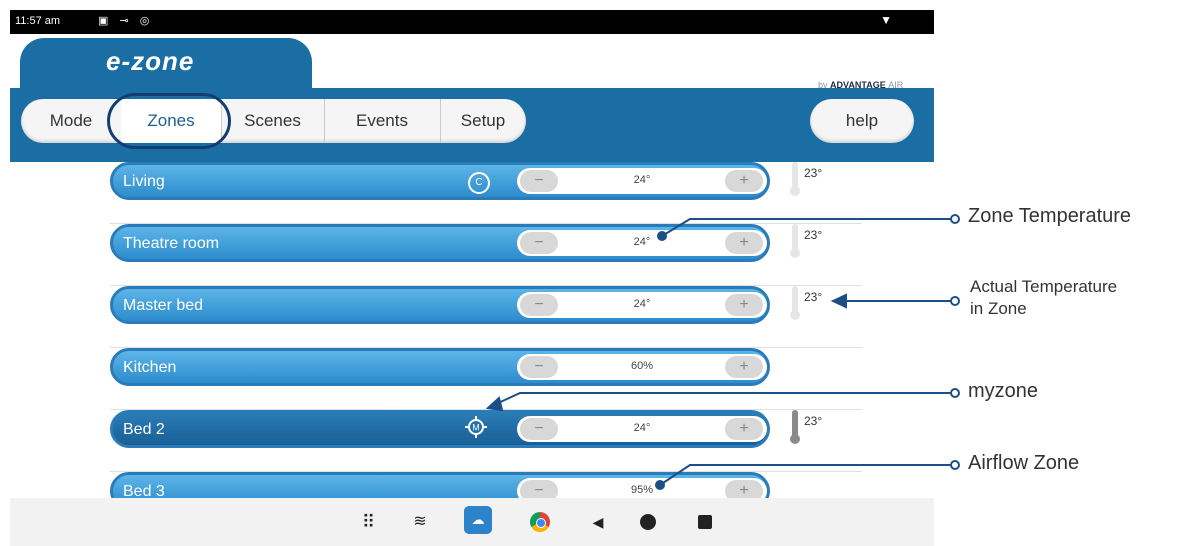 This screenshot has width=1196, height=546. What do you see at coordinates (955, 465) in the screenshot?
I see `airflow-zone-endpoint` at bounding box center [955, 465].